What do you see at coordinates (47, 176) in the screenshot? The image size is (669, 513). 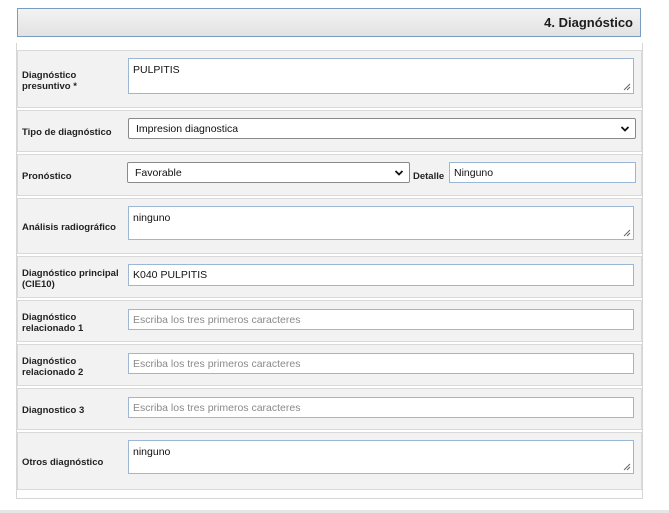 I see `label-pronostico: Pronóstico` at bounding box center [47, 176].